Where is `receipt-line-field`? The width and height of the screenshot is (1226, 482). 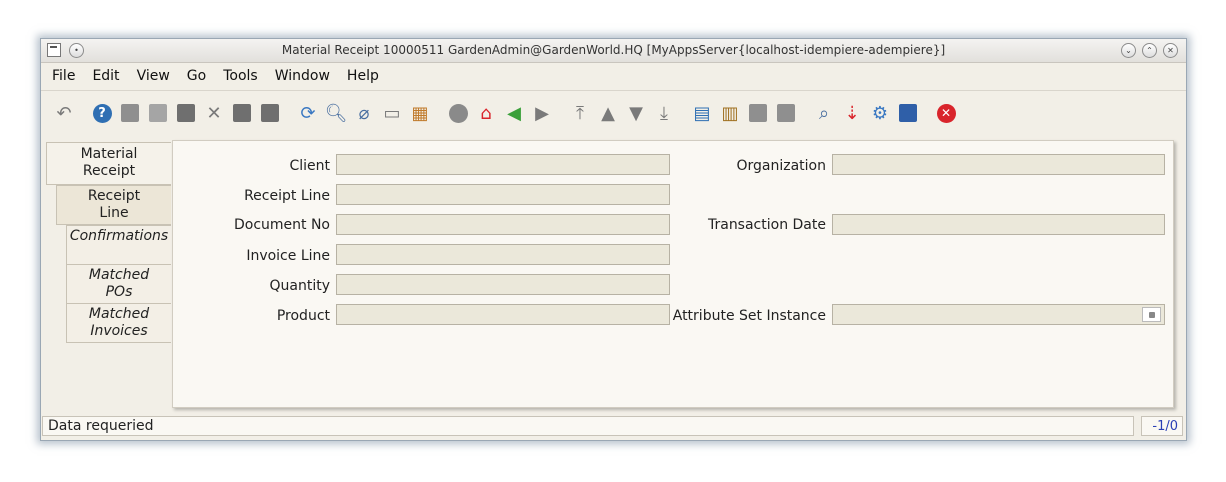
receipt-line-field is located at coordinates (503, 194).